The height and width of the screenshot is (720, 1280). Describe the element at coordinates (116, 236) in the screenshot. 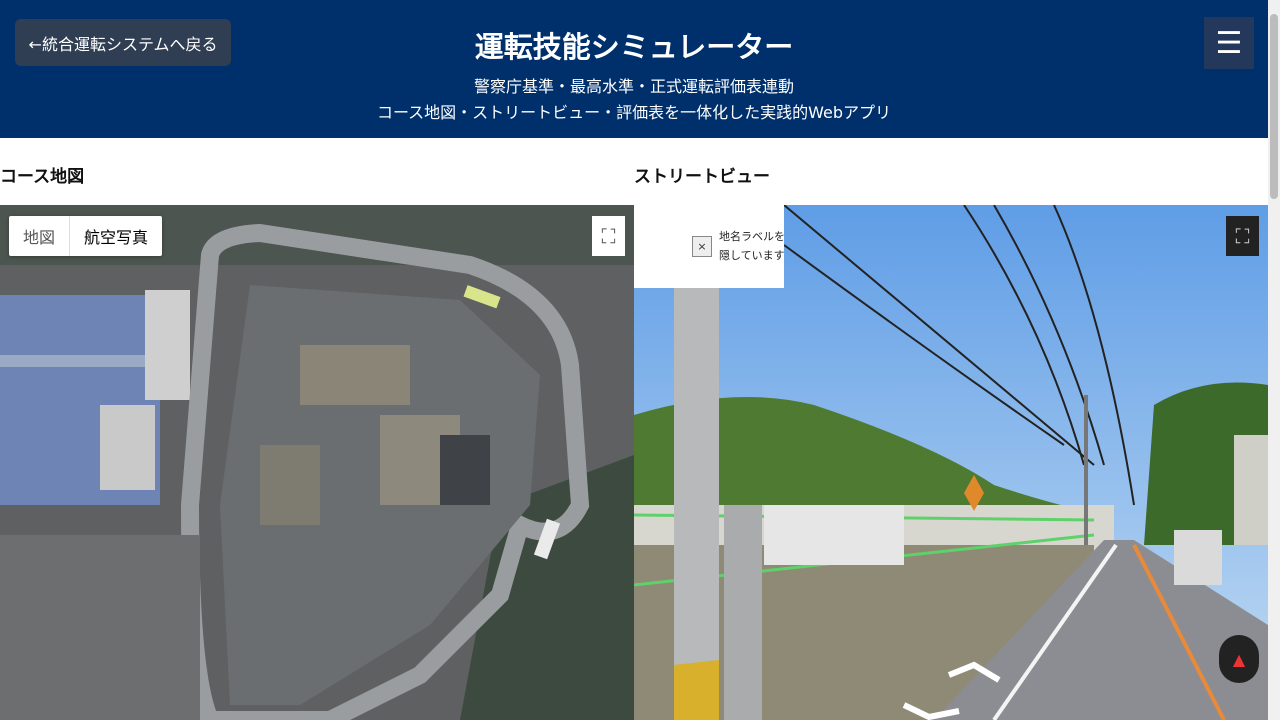

I see `map-type-satellite-button: 航空写真` at that location.